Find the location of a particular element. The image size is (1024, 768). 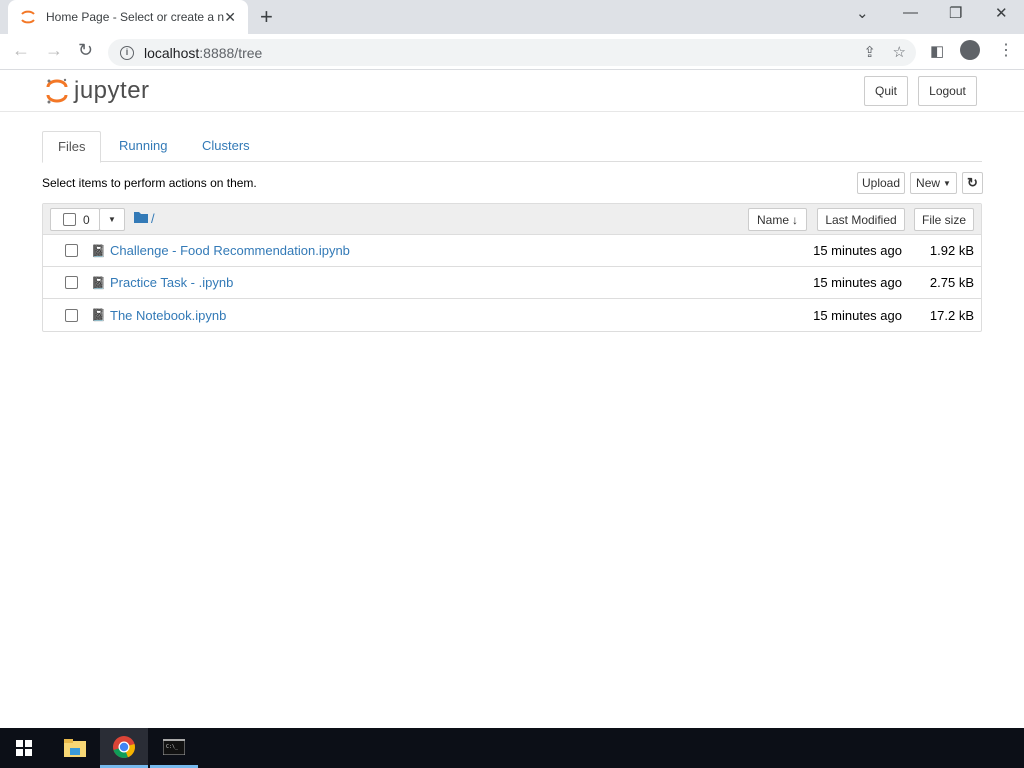

sort-name-label: Name is located at coordinates (772, 219).